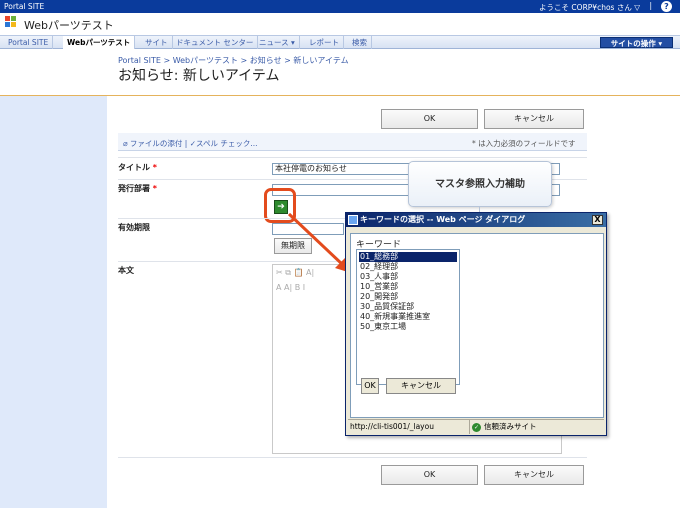 The height and width of the screenshot is (508, 680). What do you see at coordinates (421, 386) in the screenshot?
I see `dialog-cancel-button: キャンセル` at bounding box center [421, 386].